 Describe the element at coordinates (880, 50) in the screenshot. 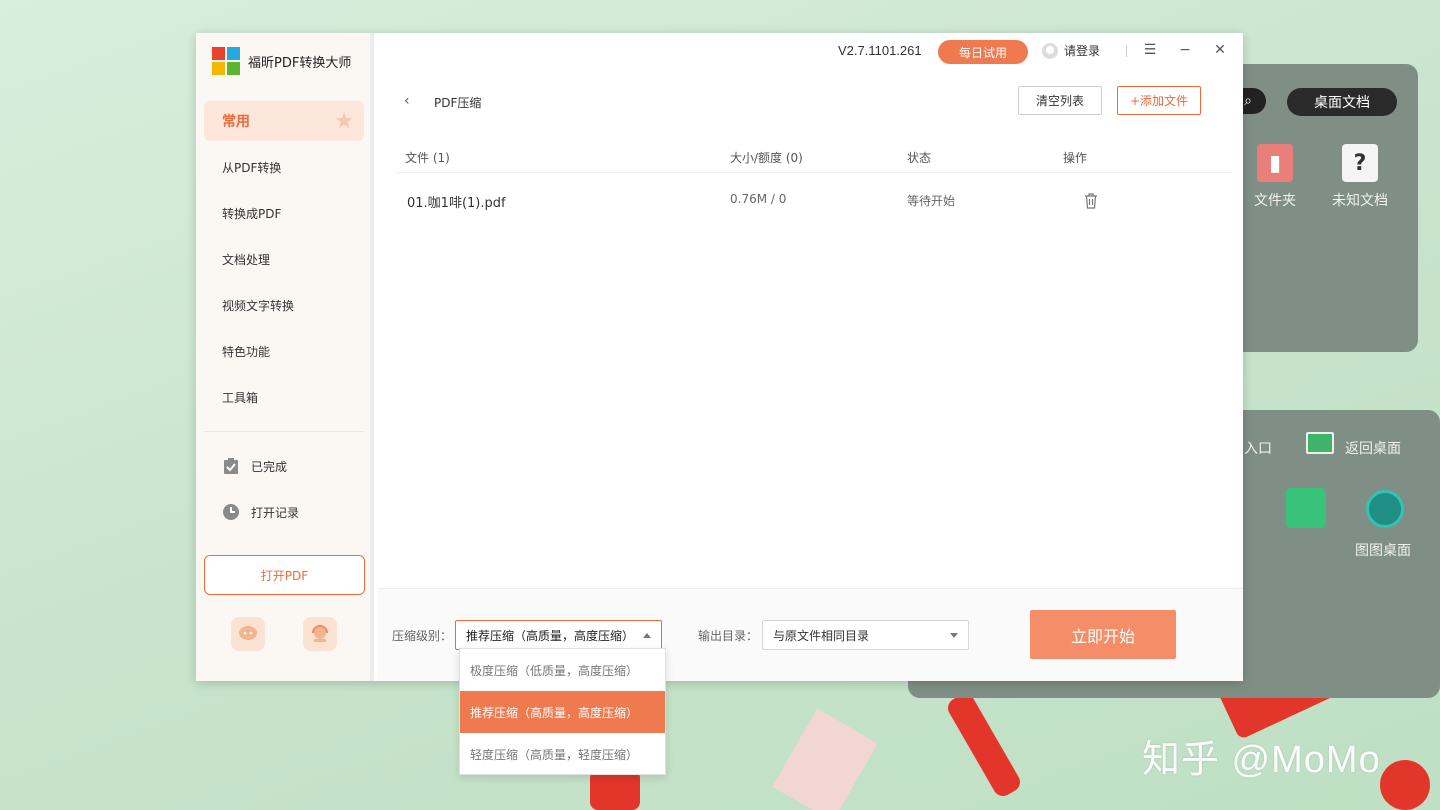

I see `version-label: V2.7.1101.261` at that location.